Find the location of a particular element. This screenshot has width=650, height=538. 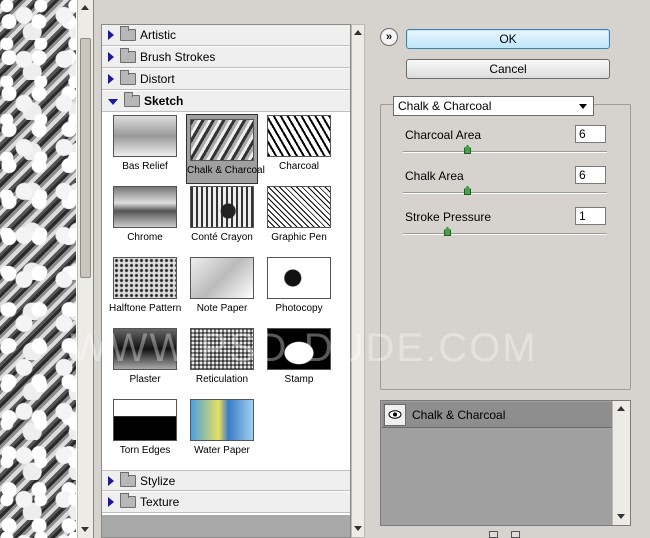

effect-layer-row: Chalk & Charcoal is located at coordinates (497, 415).